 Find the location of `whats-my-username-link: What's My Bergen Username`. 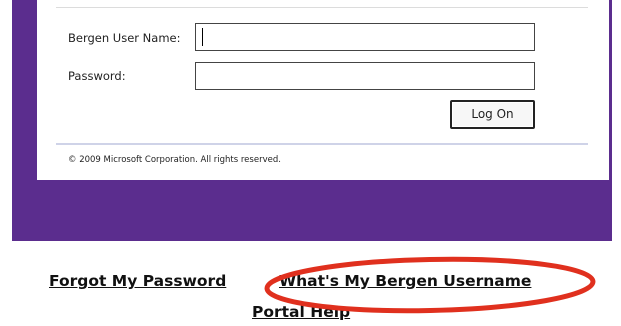

whats-my-username-link: What's My Bergen Username is located at coordinates (405, 281).